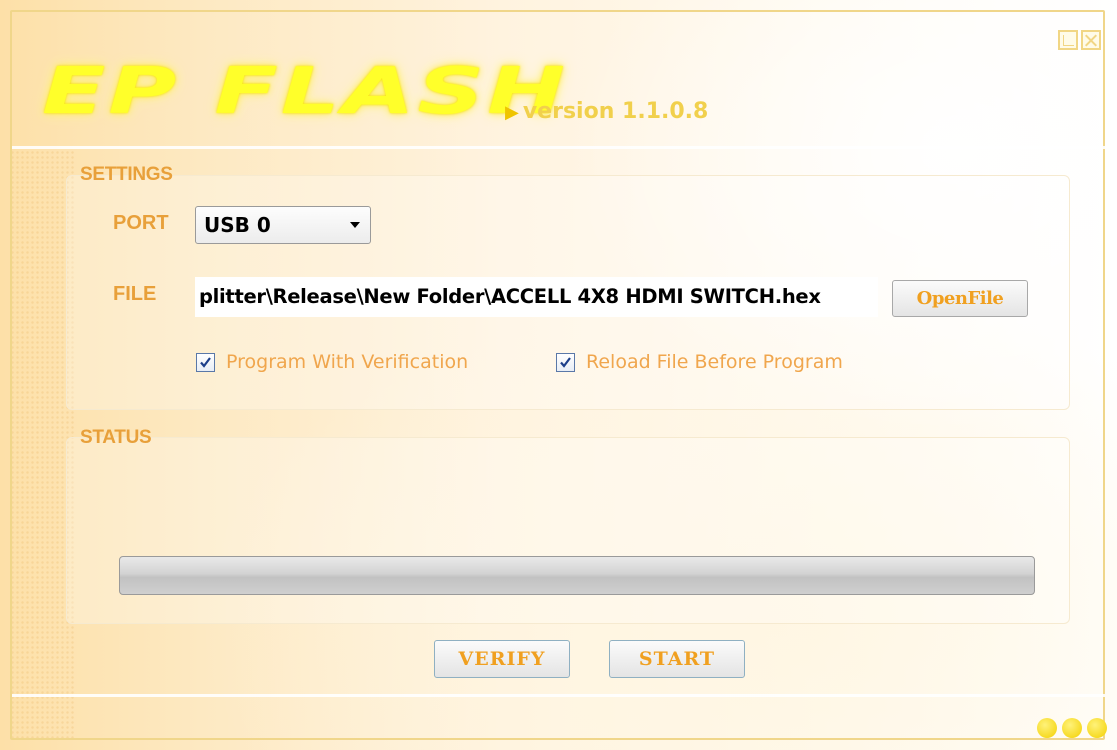 The image size is (1117, 750). I want to click on version-label: version 1.1.0.8, so click(615, 111).